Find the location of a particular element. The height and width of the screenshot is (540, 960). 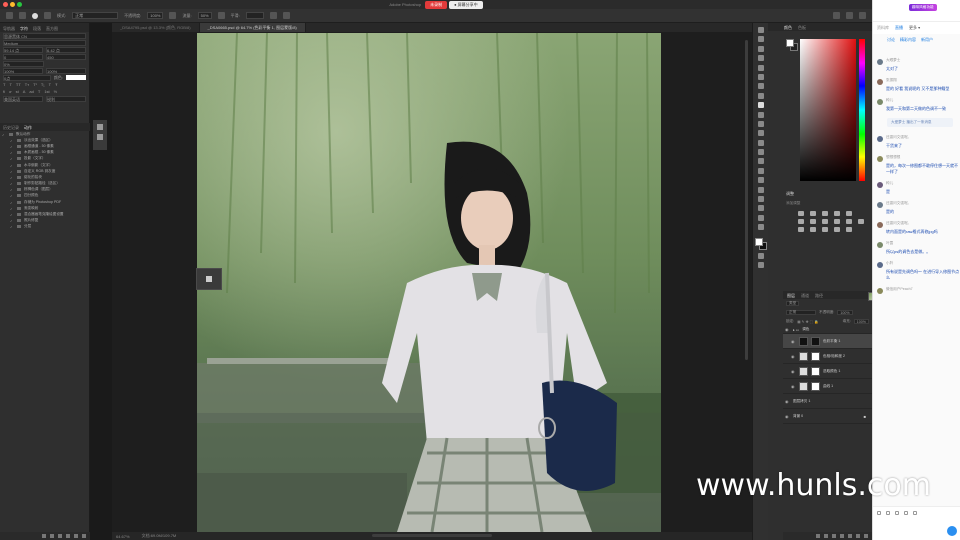

channel-mixer-icon is located at coordinates (849, 221).